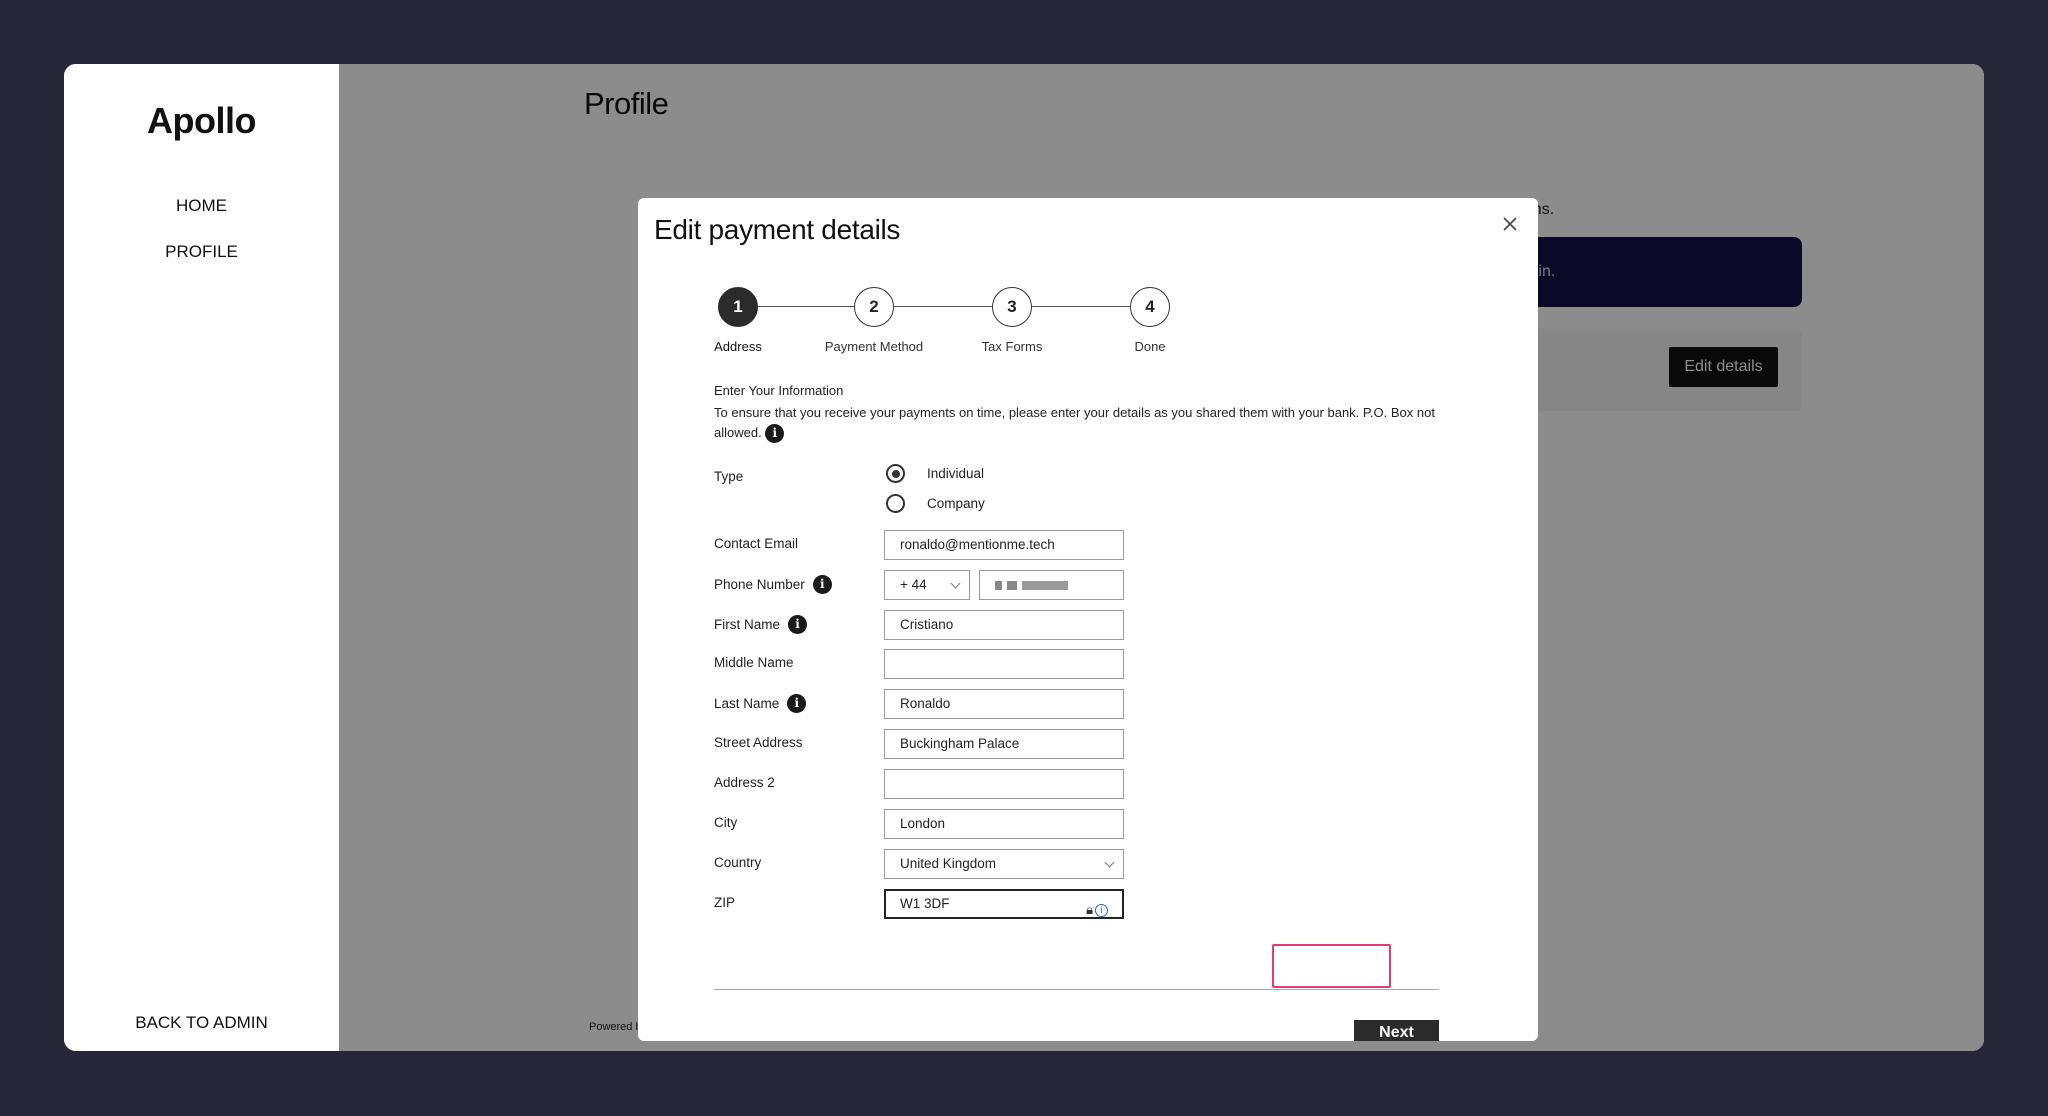  I want to click on address2-field, so click(1004, 784).